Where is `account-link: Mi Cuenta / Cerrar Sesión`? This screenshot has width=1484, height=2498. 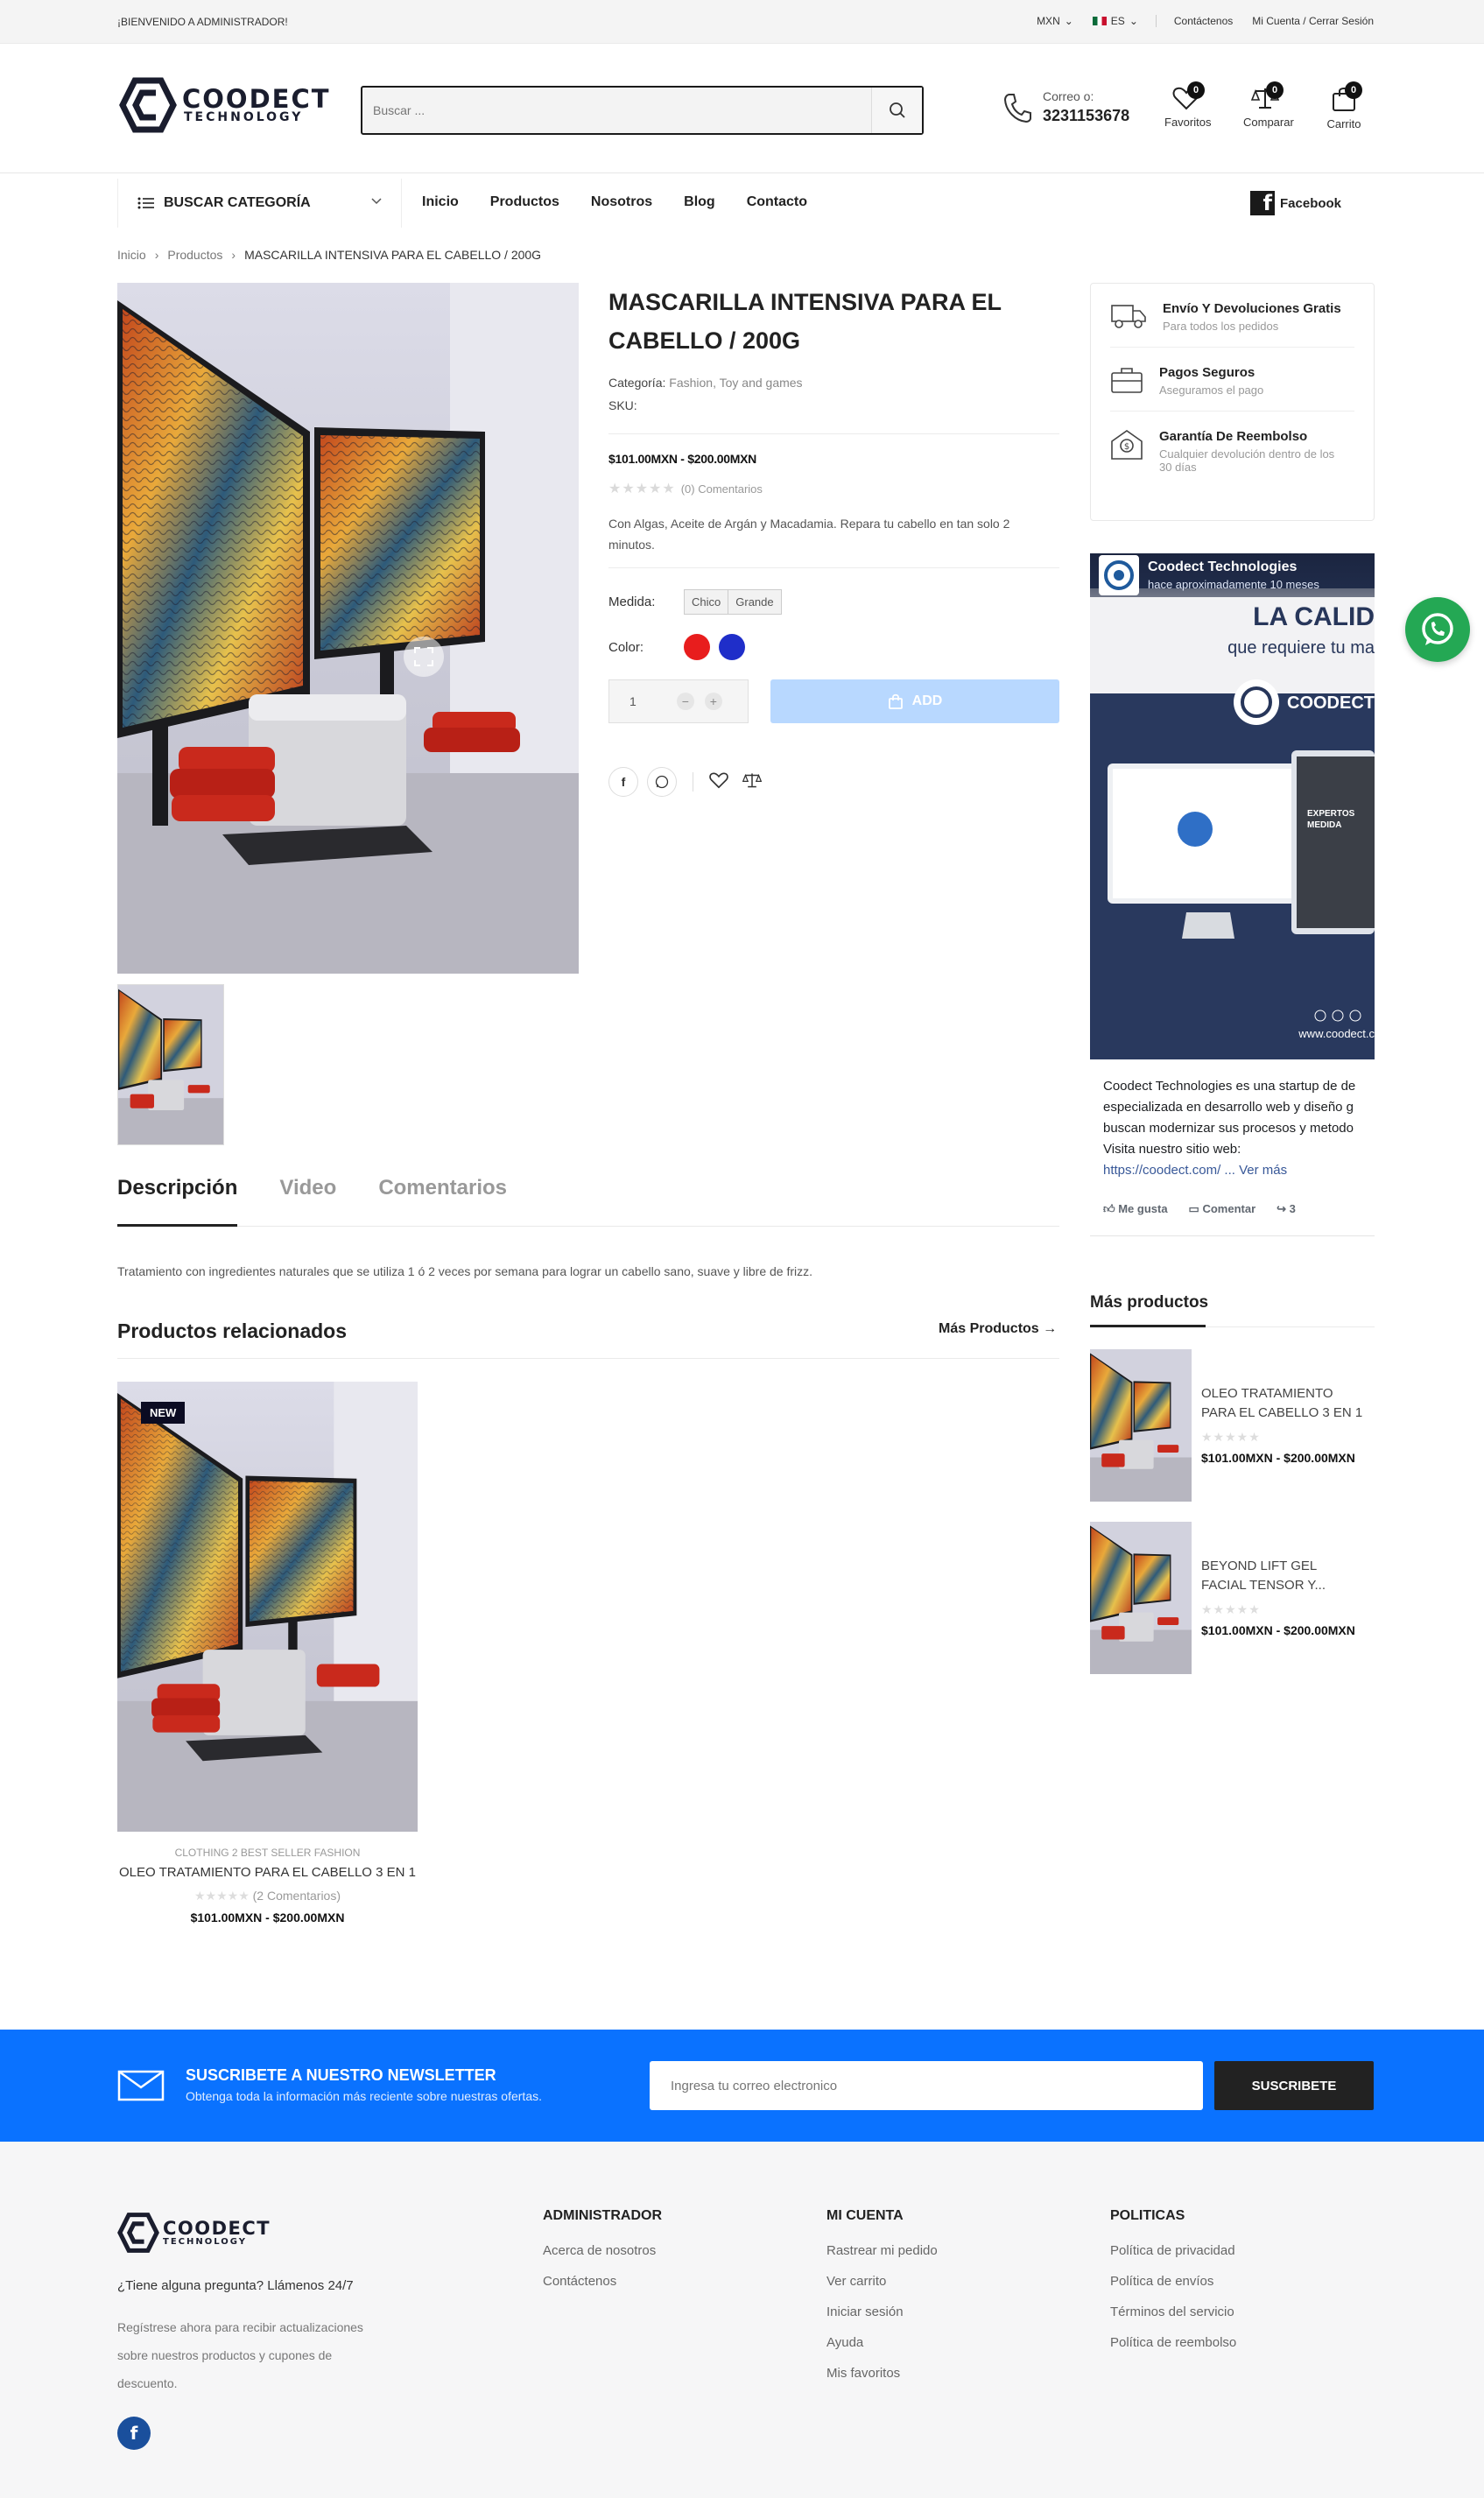 account-link: Mi Cuenta / Cerrar Sesión is located at coordinates (1313, 21).